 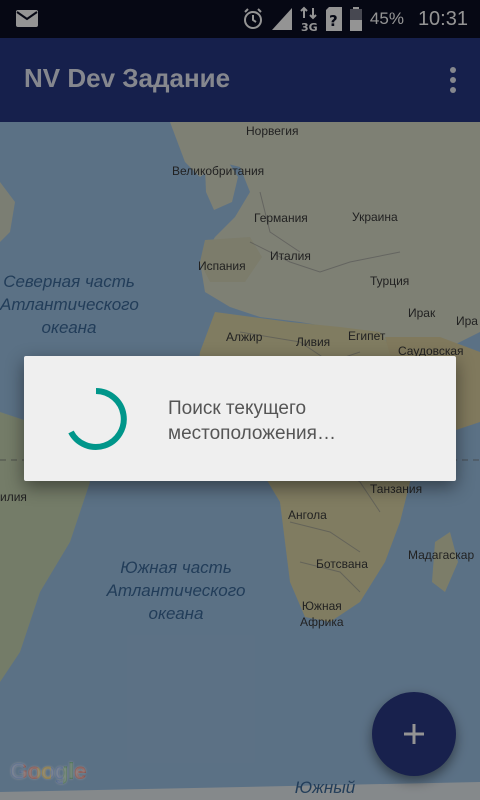 What do you see at coordinates (97, 419) in the screenshot?
I see `progress-spinner-icon` at bounding box center [97, 419].